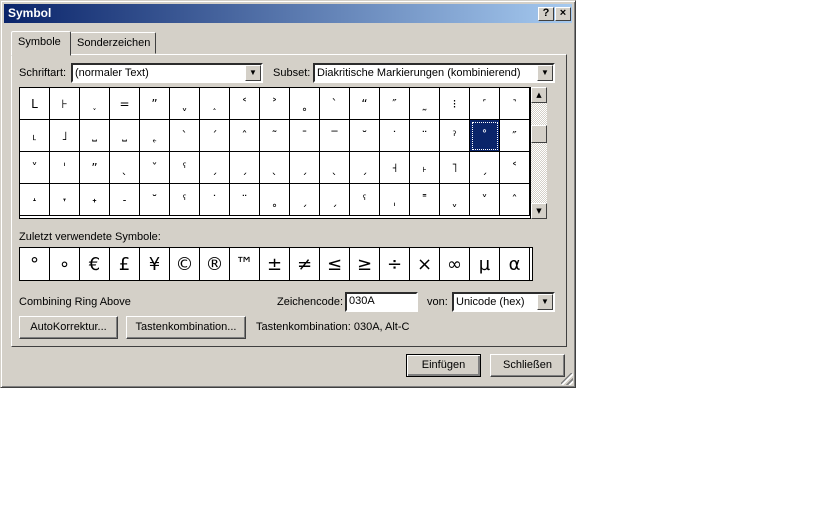  Describe the element at coordinates (546, 14) in the screenshot. I see `help-button: ?` at that location.